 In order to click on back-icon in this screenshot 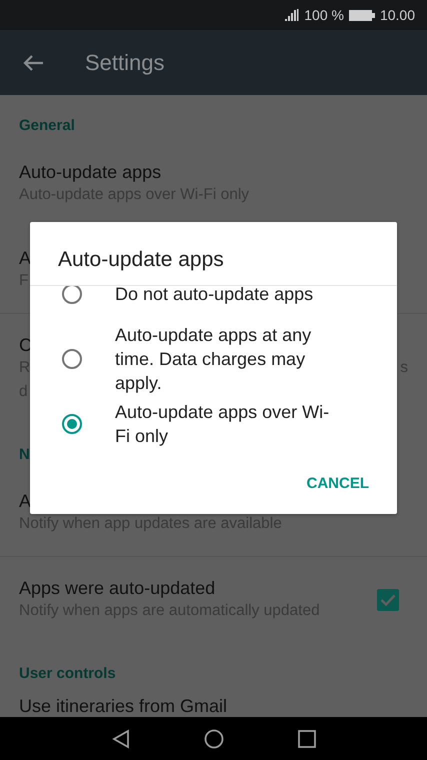, I will do `click(121, 738)`.